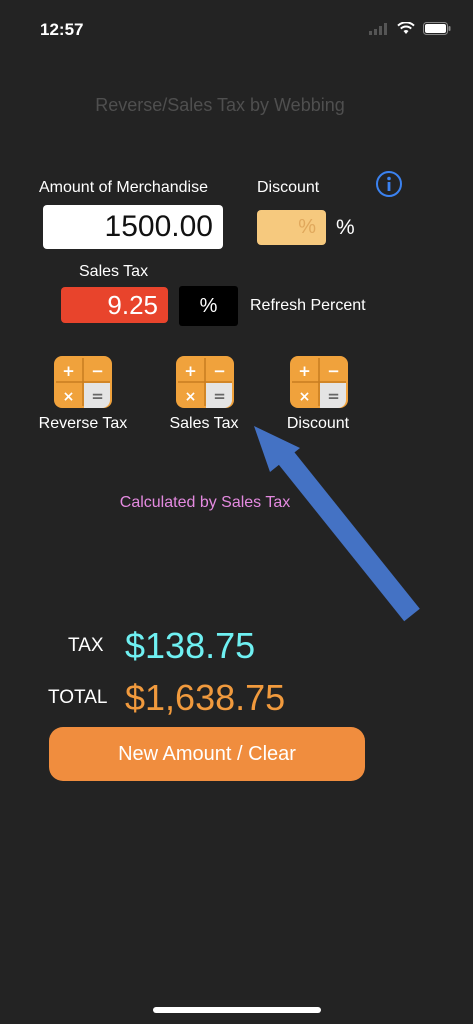 The height and width of the screenshot is (1024, 473). I want to click on total-label: TOTAL, so click(78, 697).